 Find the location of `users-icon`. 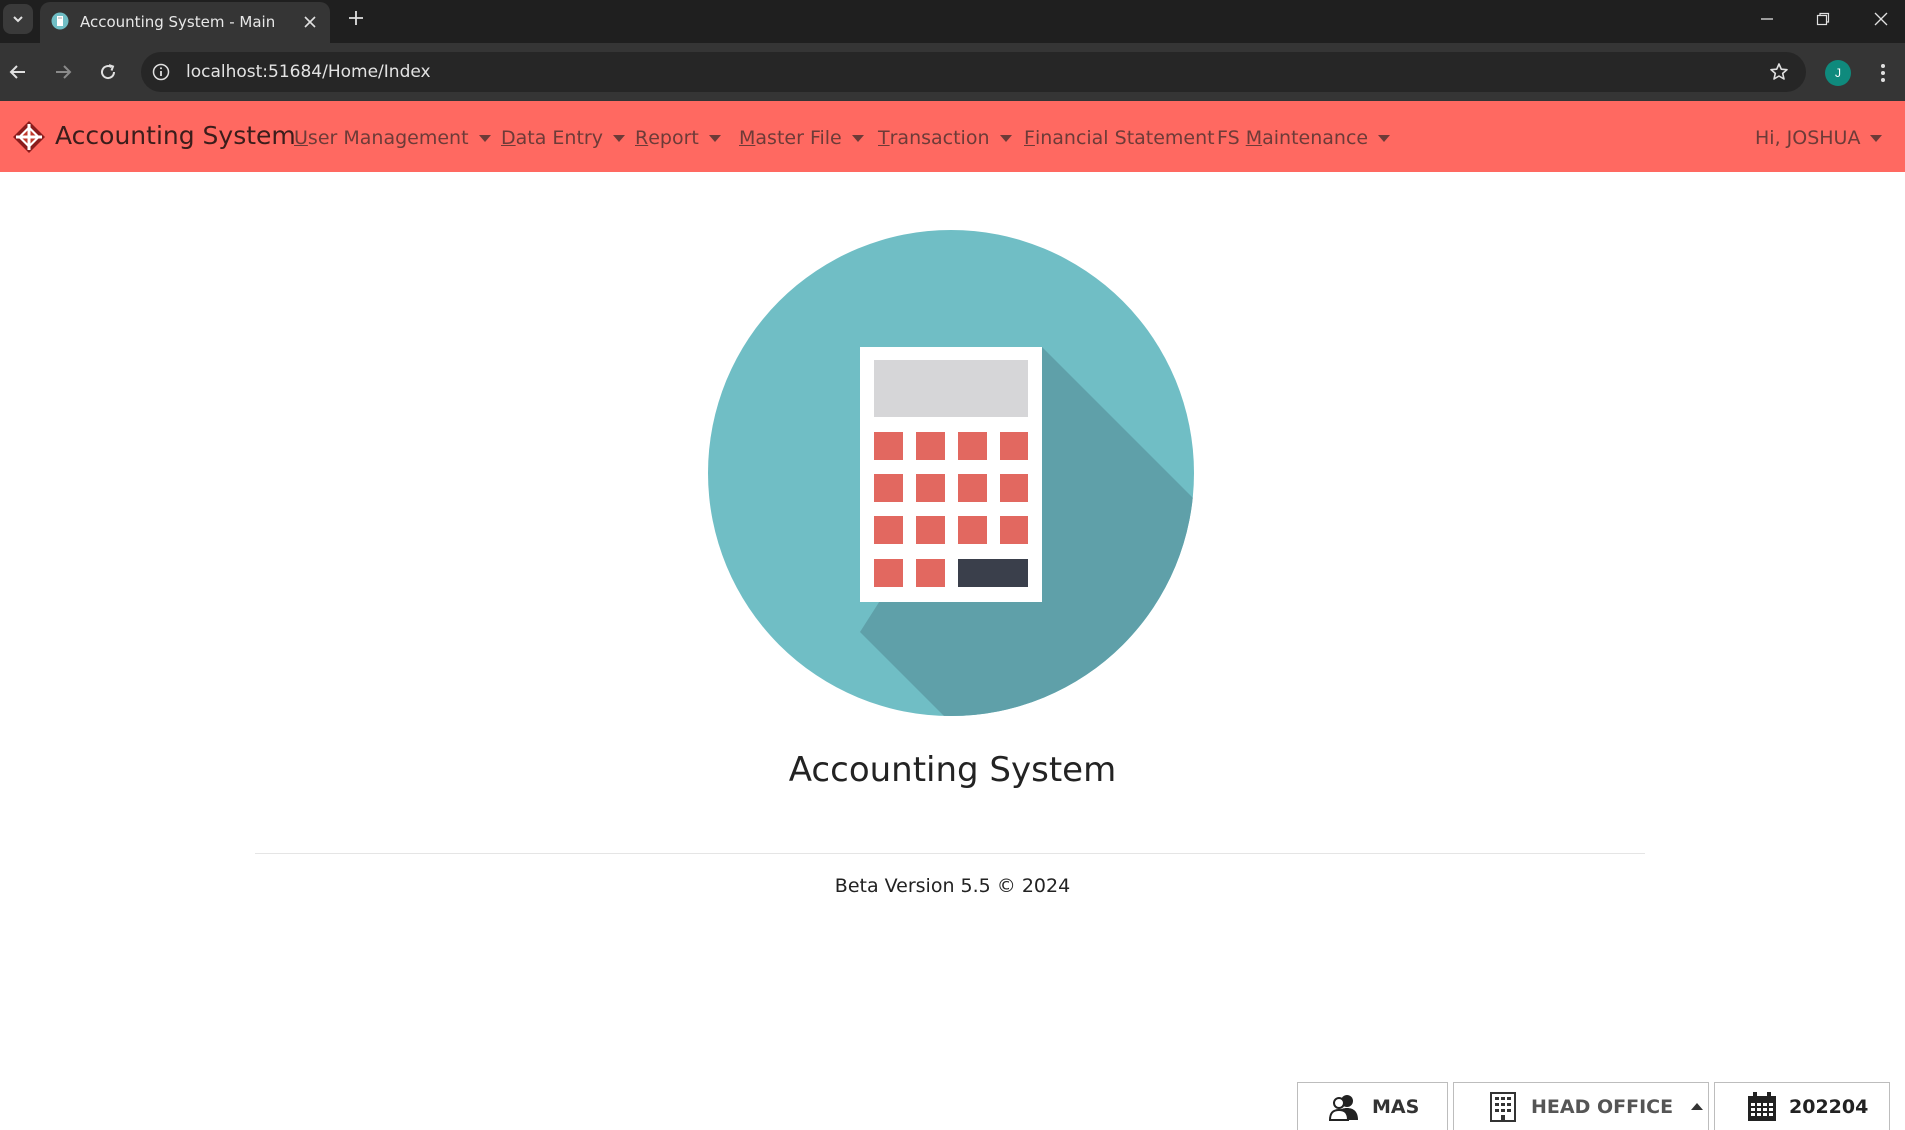

users-icon is located at coordinates (1344, 1107).